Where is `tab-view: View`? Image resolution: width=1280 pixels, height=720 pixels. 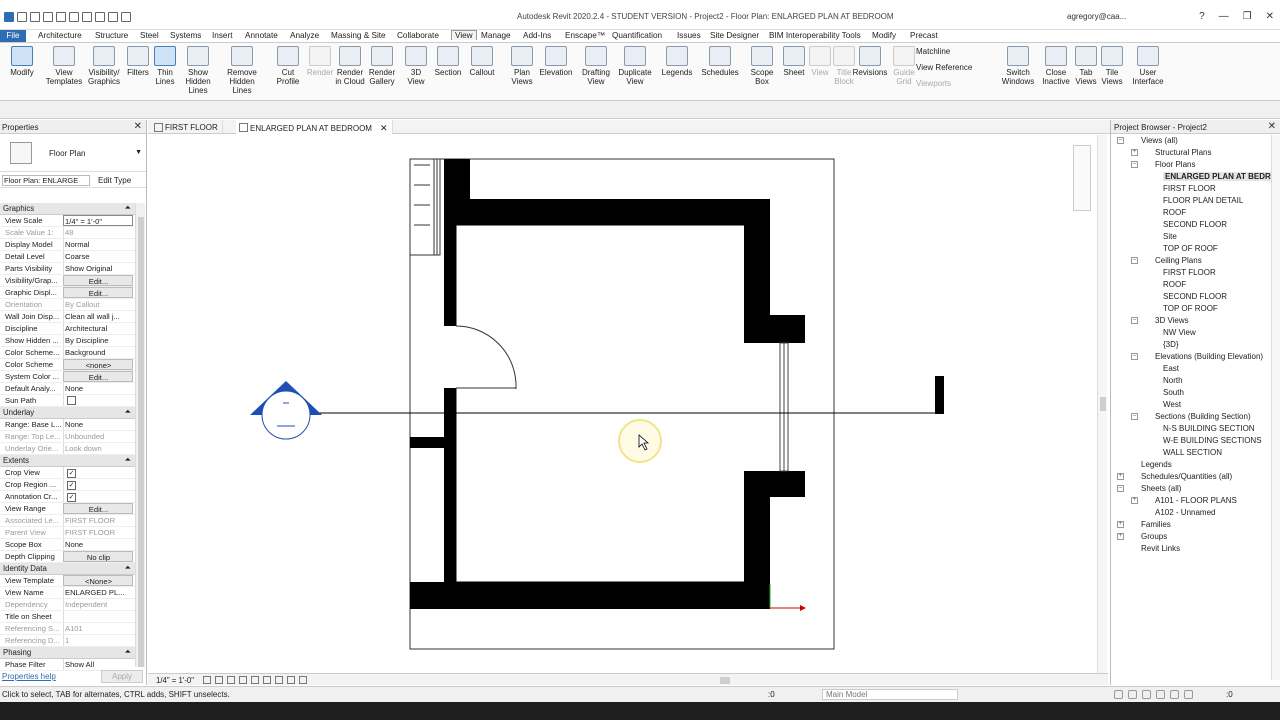
tab-view: View is located at coordinates (464, 35).